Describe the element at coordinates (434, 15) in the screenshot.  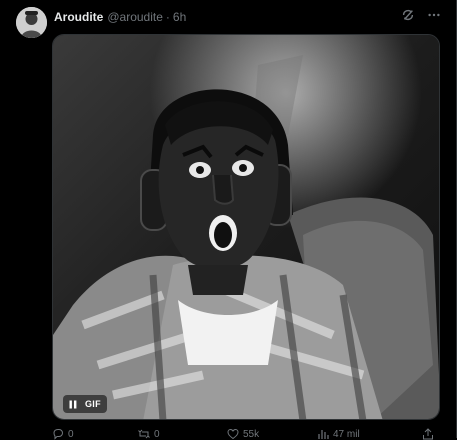
I see `more-icon` at that location.